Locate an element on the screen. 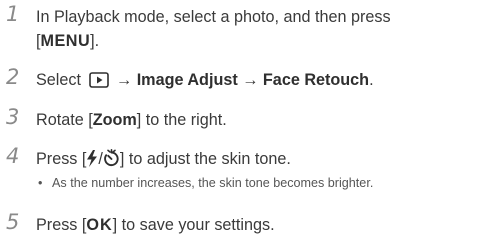 The height and width of the screenshot is (249, 487). playback-icon is located at coordinates (98, 80).